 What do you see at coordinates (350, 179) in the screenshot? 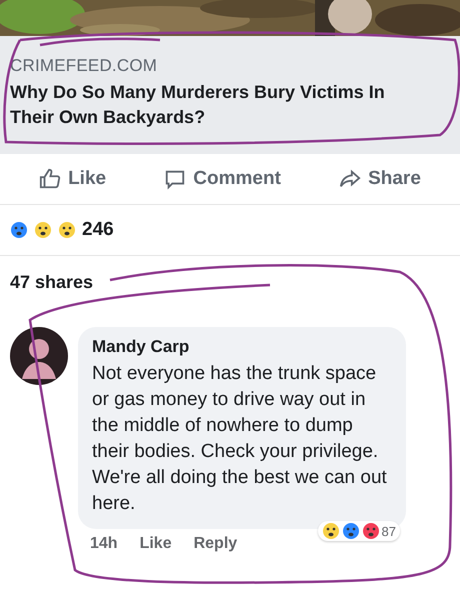
I see `share-arrow-icon` at bounding box center [350, 179].